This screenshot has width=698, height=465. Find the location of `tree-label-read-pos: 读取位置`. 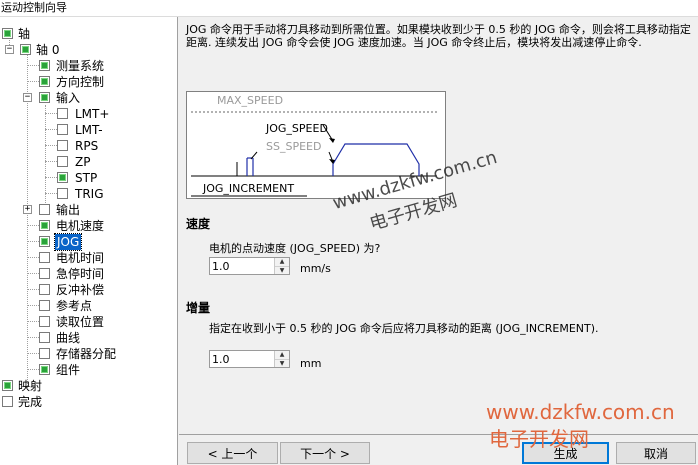

tree-label-read-pos: 读取位置 is located at coordinates (80, 322).